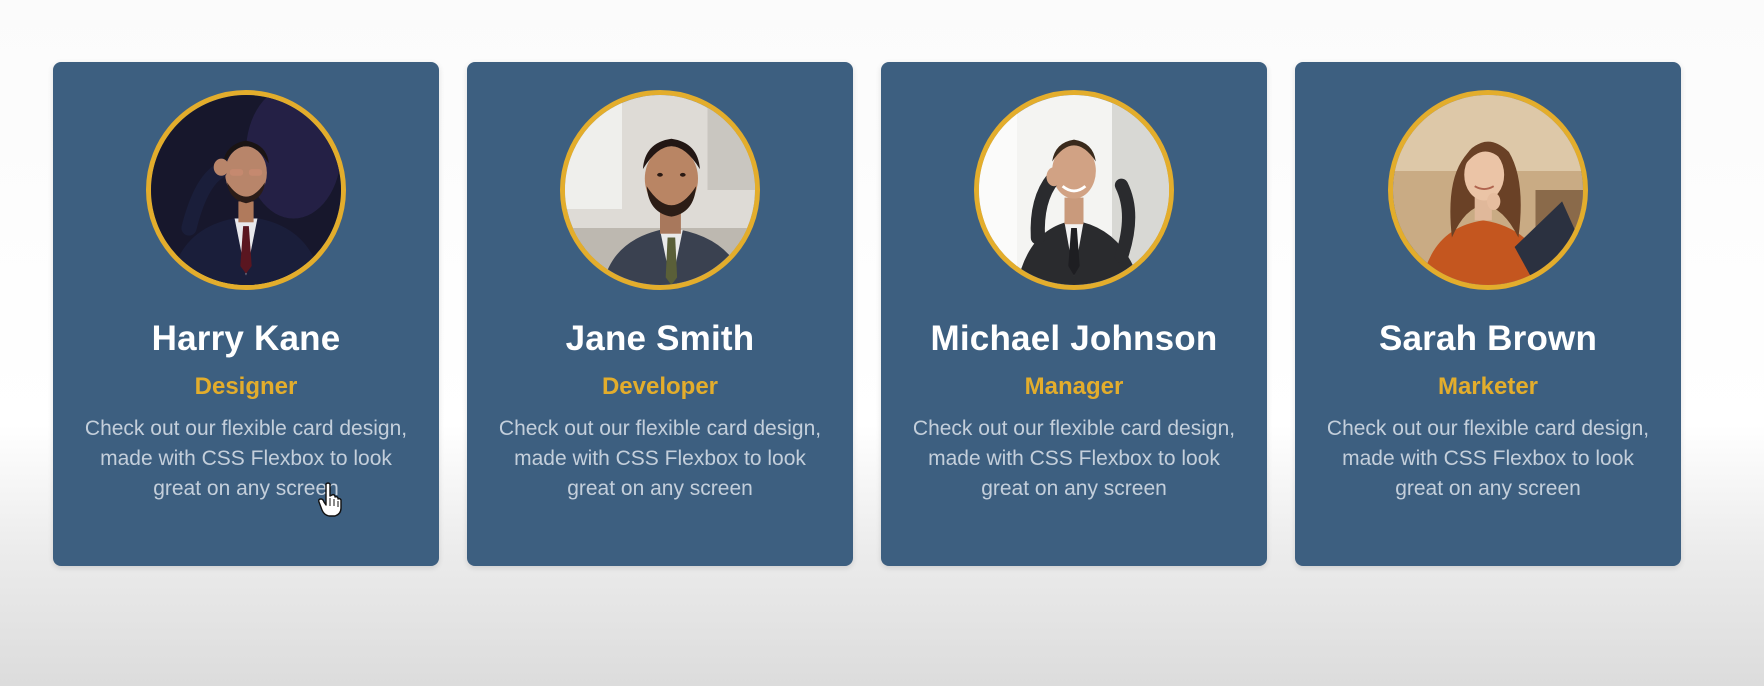 This screenshot has width=1764, height=686. Describe the element at coordinates (246, 386) in the screenshot. I see `profile-role: Designer` at that location.